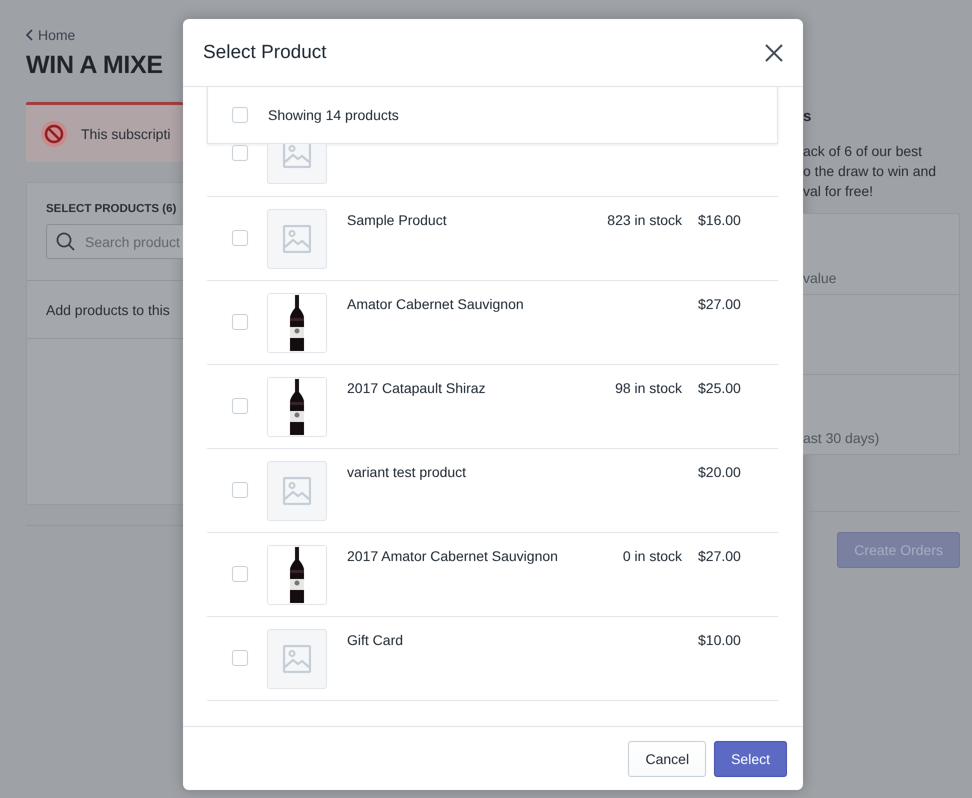 Image resolution: width=972 pixels, height=798 pixels. Describe the element at coordinates (54, 133) in the screenshot. I see `blocked-icon` at that location.